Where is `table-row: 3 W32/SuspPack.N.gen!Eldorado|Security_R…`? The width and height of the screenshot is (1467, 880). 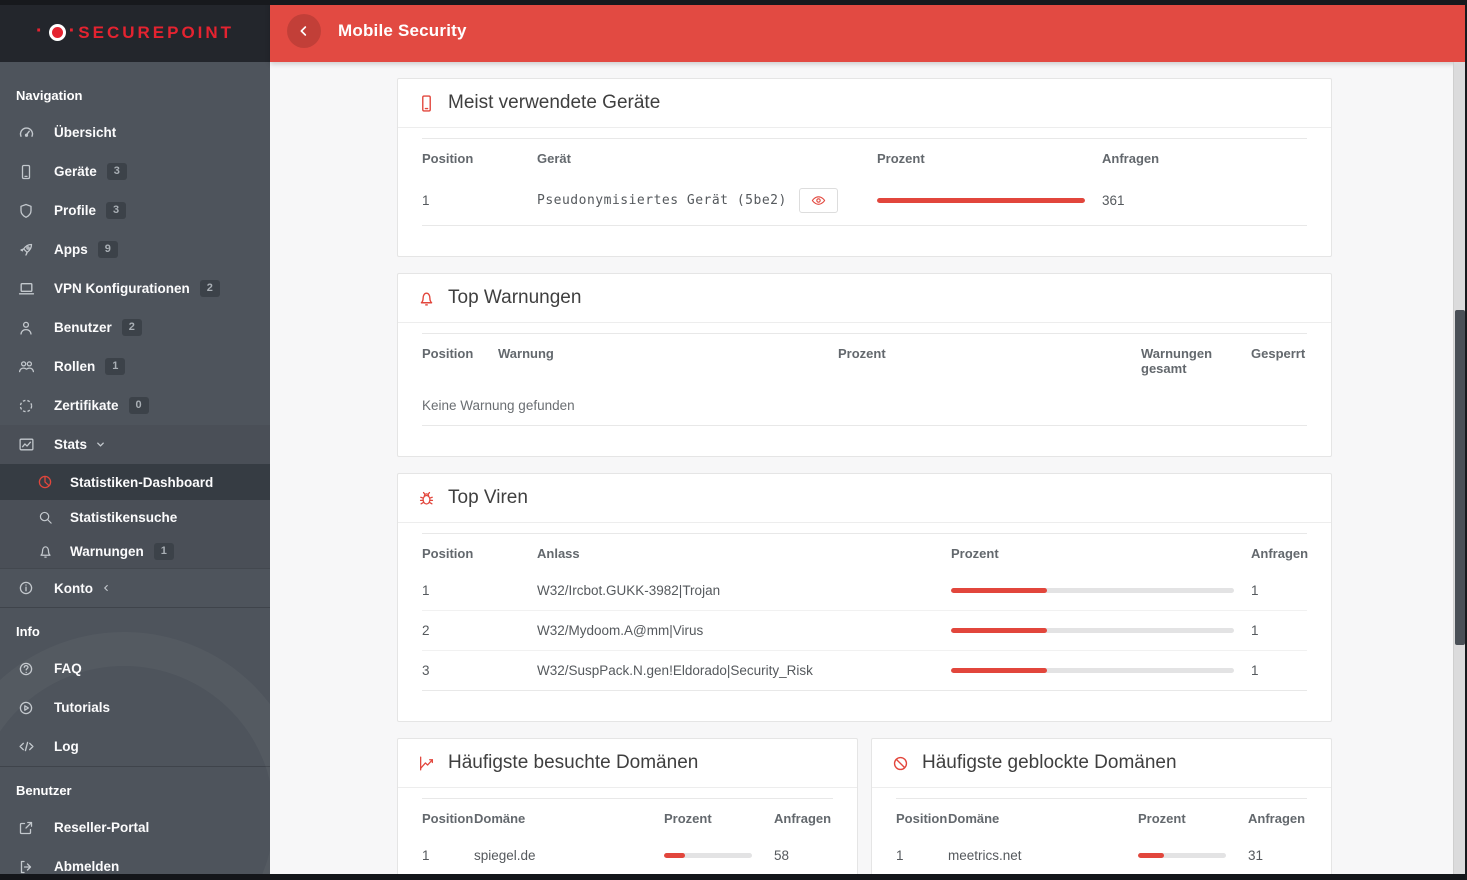 table-row: 3 W32/SuspPack.N.gen!Eldorado|Security_R… is located at coordinates (864, 671).